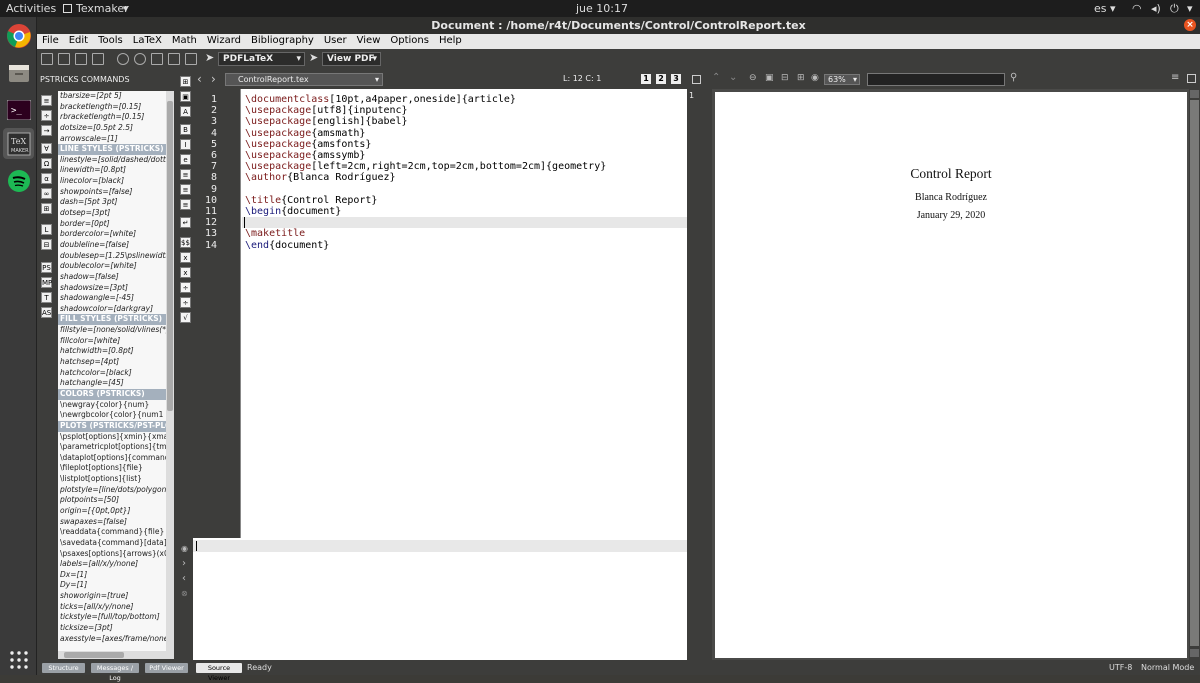 This screenshot has height=683, width=1200. Describe the element at coordinates (112, 490) in the screenshot. I see `command-item: plotstyle=[line/dots/polygon/` at that location.